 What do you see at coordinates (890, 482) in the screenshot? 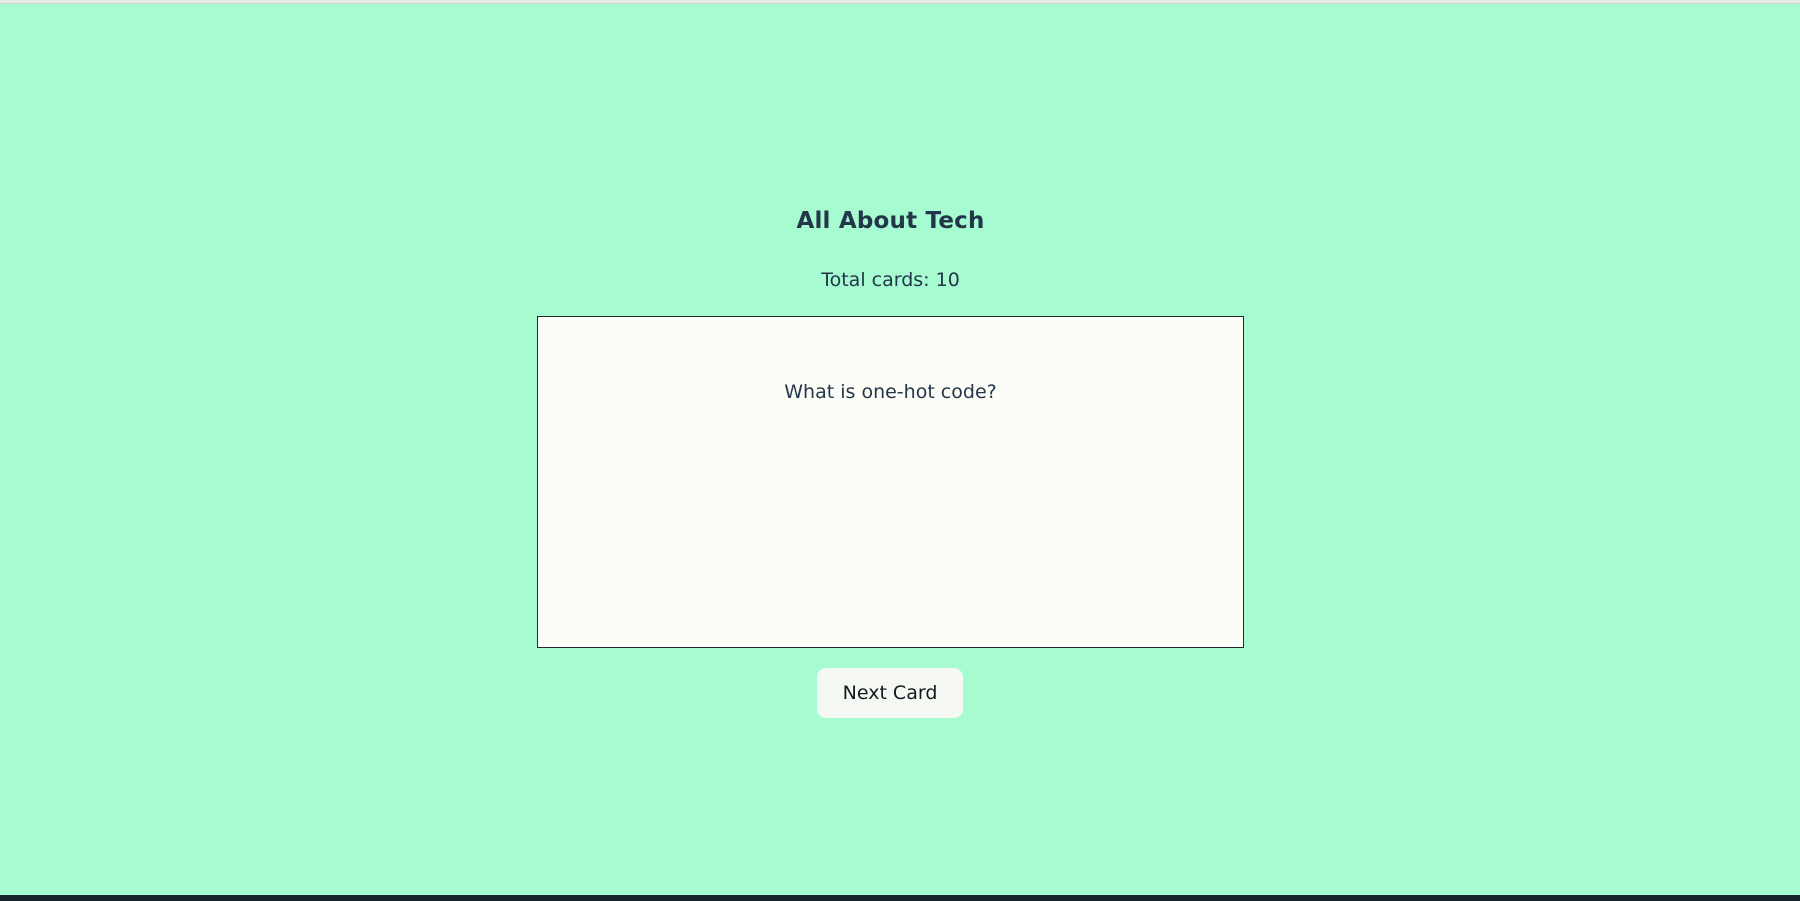
I see `flashcard: What is one-hot code?` at bounding box center [890, 482].